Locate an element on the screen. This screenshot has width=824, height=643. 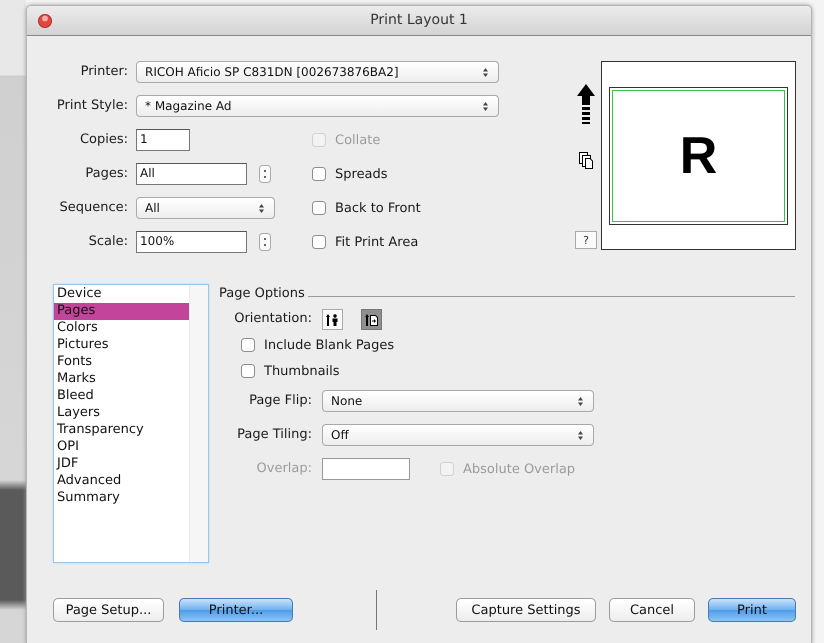
field-label: Orientation: is located at coordinates (272, 319).